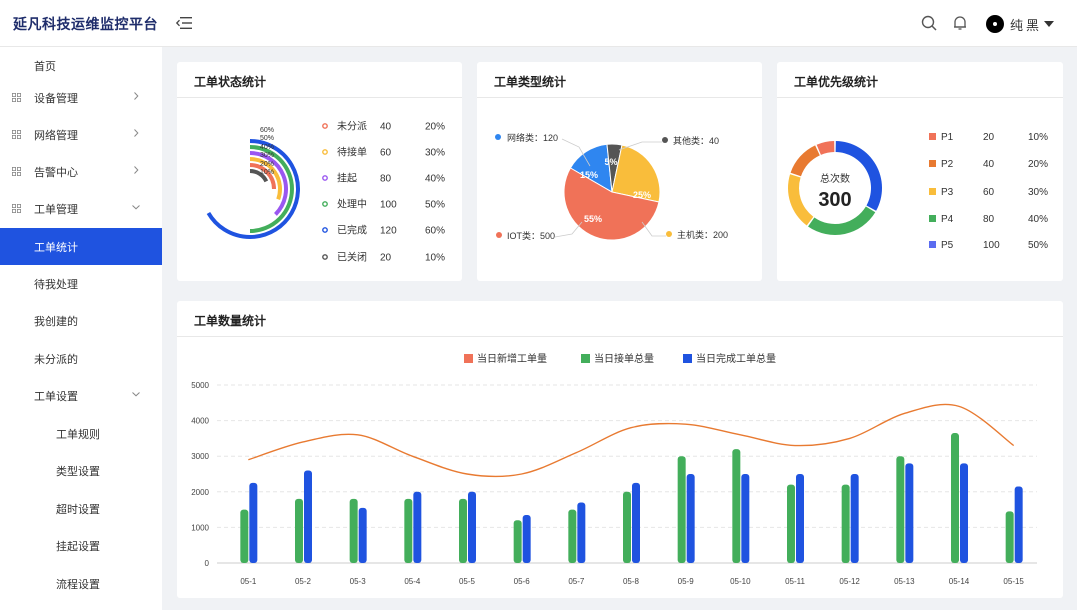 Image resolution: width=1077 pixels, height=610 pixels. Describe the element at coordinates (947, 164) in the screenshot. I see `legend-label: P2` at that location.